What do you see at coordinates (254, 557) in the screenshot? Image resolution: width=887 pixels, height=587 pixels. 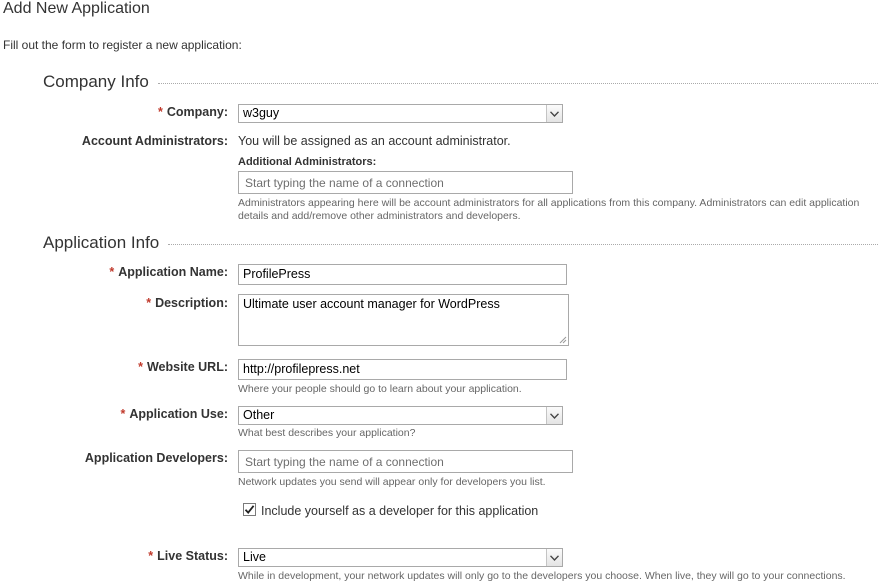 I see `live-status-value: Live` at bounding box center [254, 557].